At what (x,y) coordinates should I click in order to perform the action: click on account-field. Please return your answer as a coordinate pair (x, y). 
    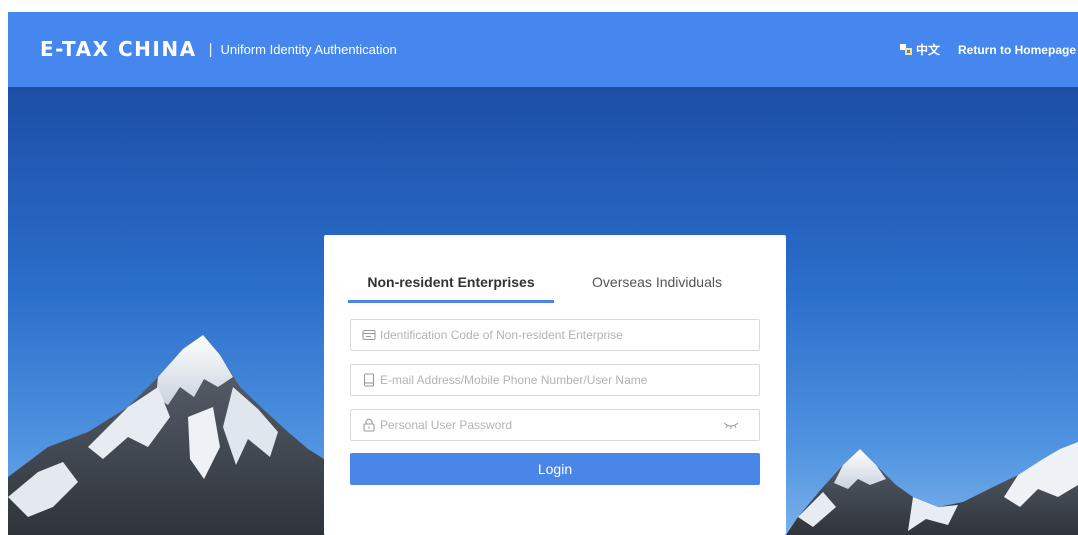
    Looking at the image, I should click on (555, 380).